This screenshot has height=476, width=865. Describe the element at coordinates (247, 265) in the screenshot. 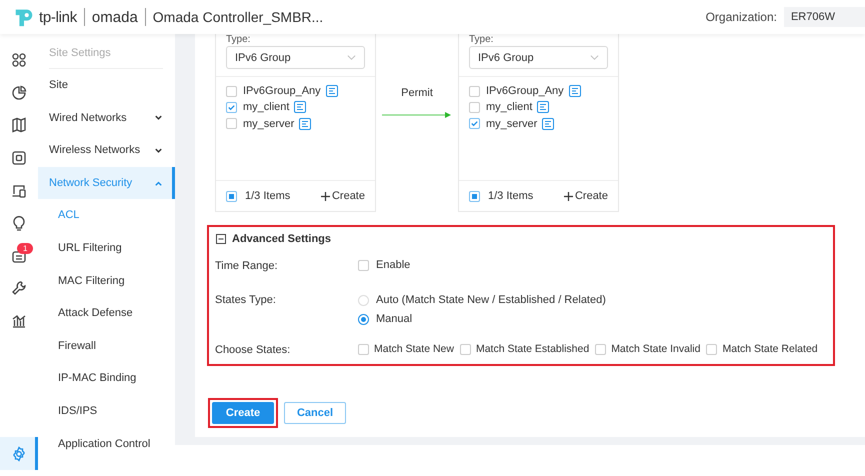

I see `field-label: Time Range:` at that location.